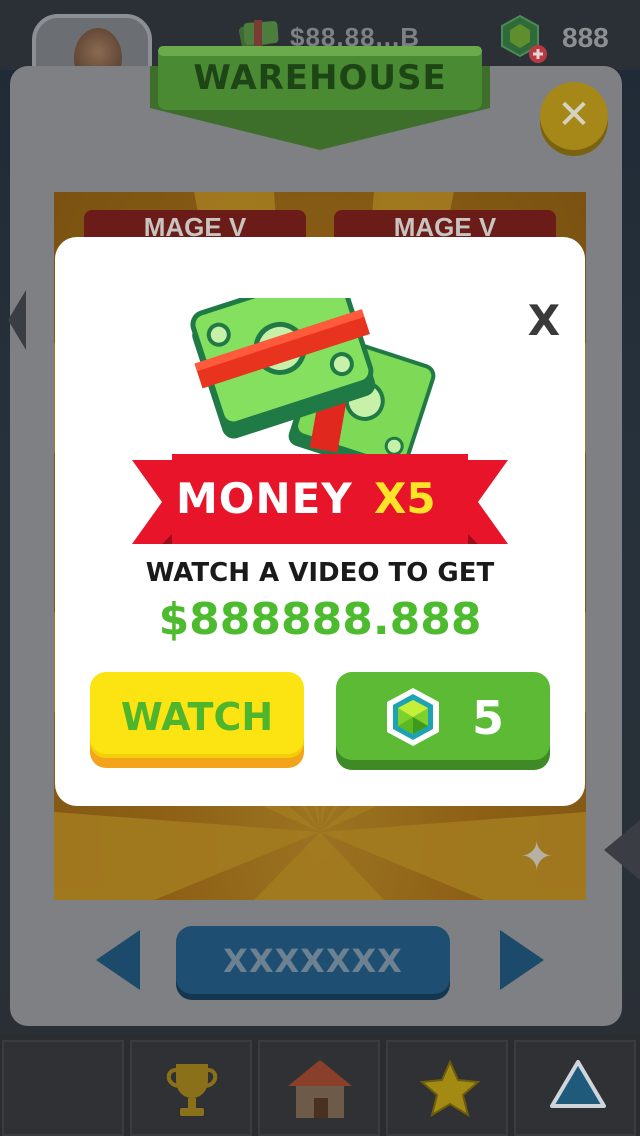 Image resolution: width=640 pixels, height=1136 pixels. I want to click on ribbon-multiplier-label: X5, so click(405, 498).